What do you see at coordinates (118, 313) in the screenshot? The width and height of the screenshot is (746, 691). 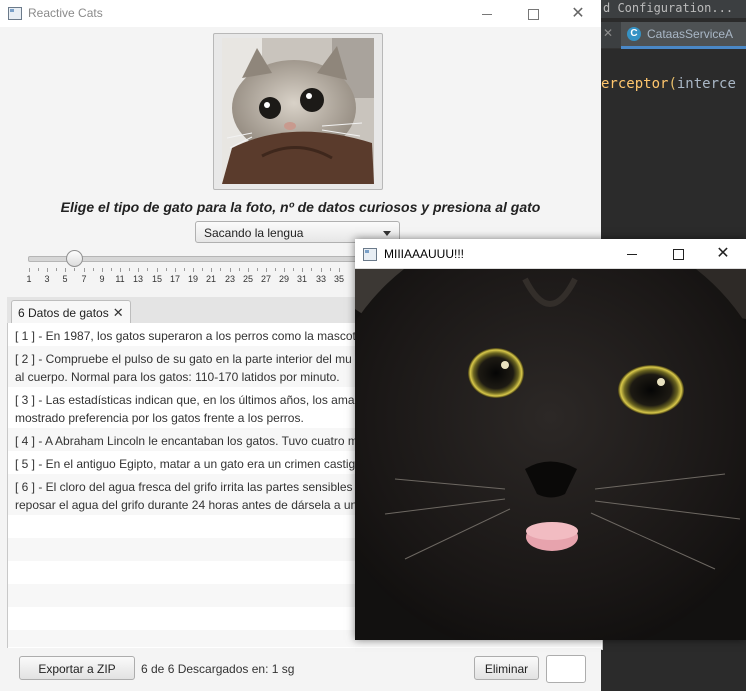 I see `tab-close-icon: ✕` at bounding box center [118, 313].